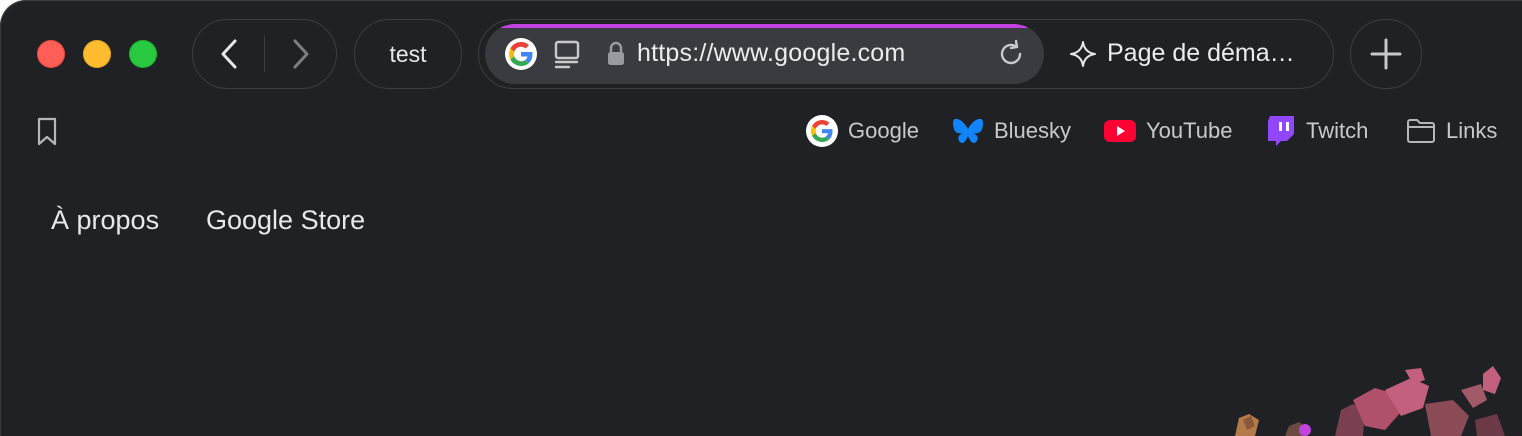 This screenshot has height=436, width=1522. I want to click on back-button, so click(229, 53).